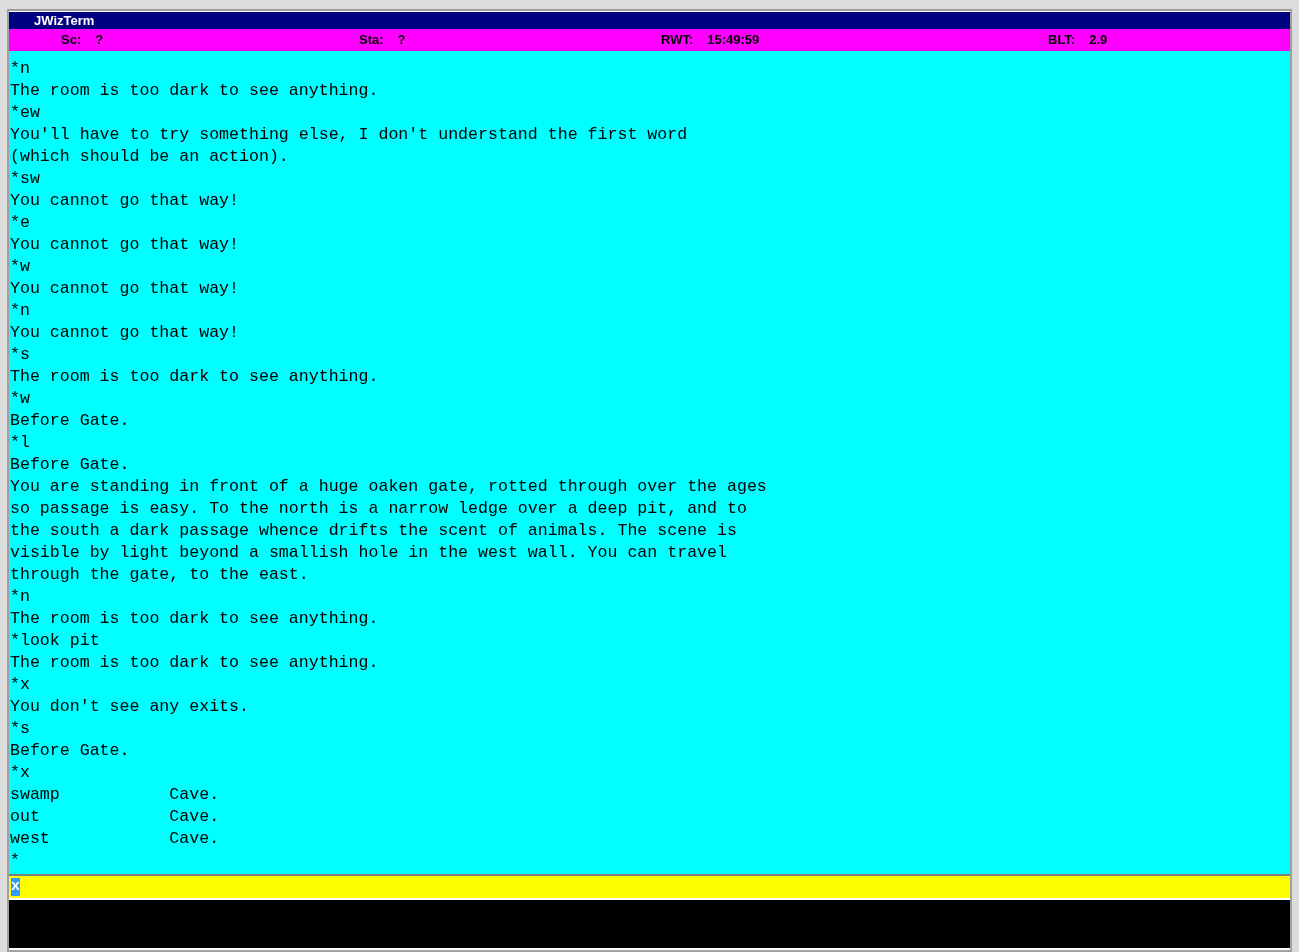 The image size is (1299, 952). What do you see at coordinates (115, 839) in the screenshot?
I see `terminal-line: west Cave.` at bounding box center [115, 839].